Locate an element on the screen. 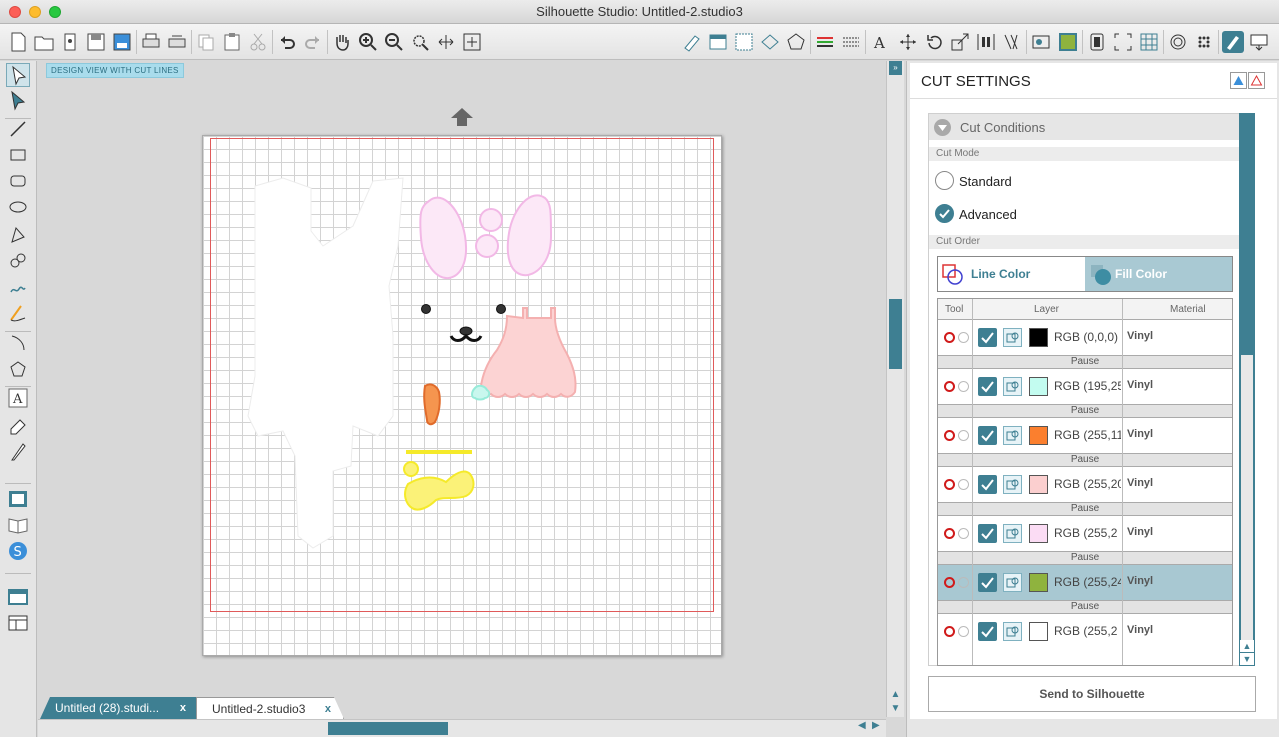  nest-icon is located at coordinates (1041, 42).